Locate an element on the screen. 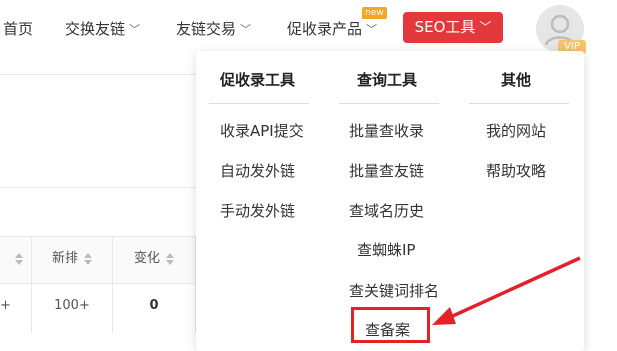 The width and height of the screenshot is (617, 351). table-cell: 0 is located at coordinates (154, 305).